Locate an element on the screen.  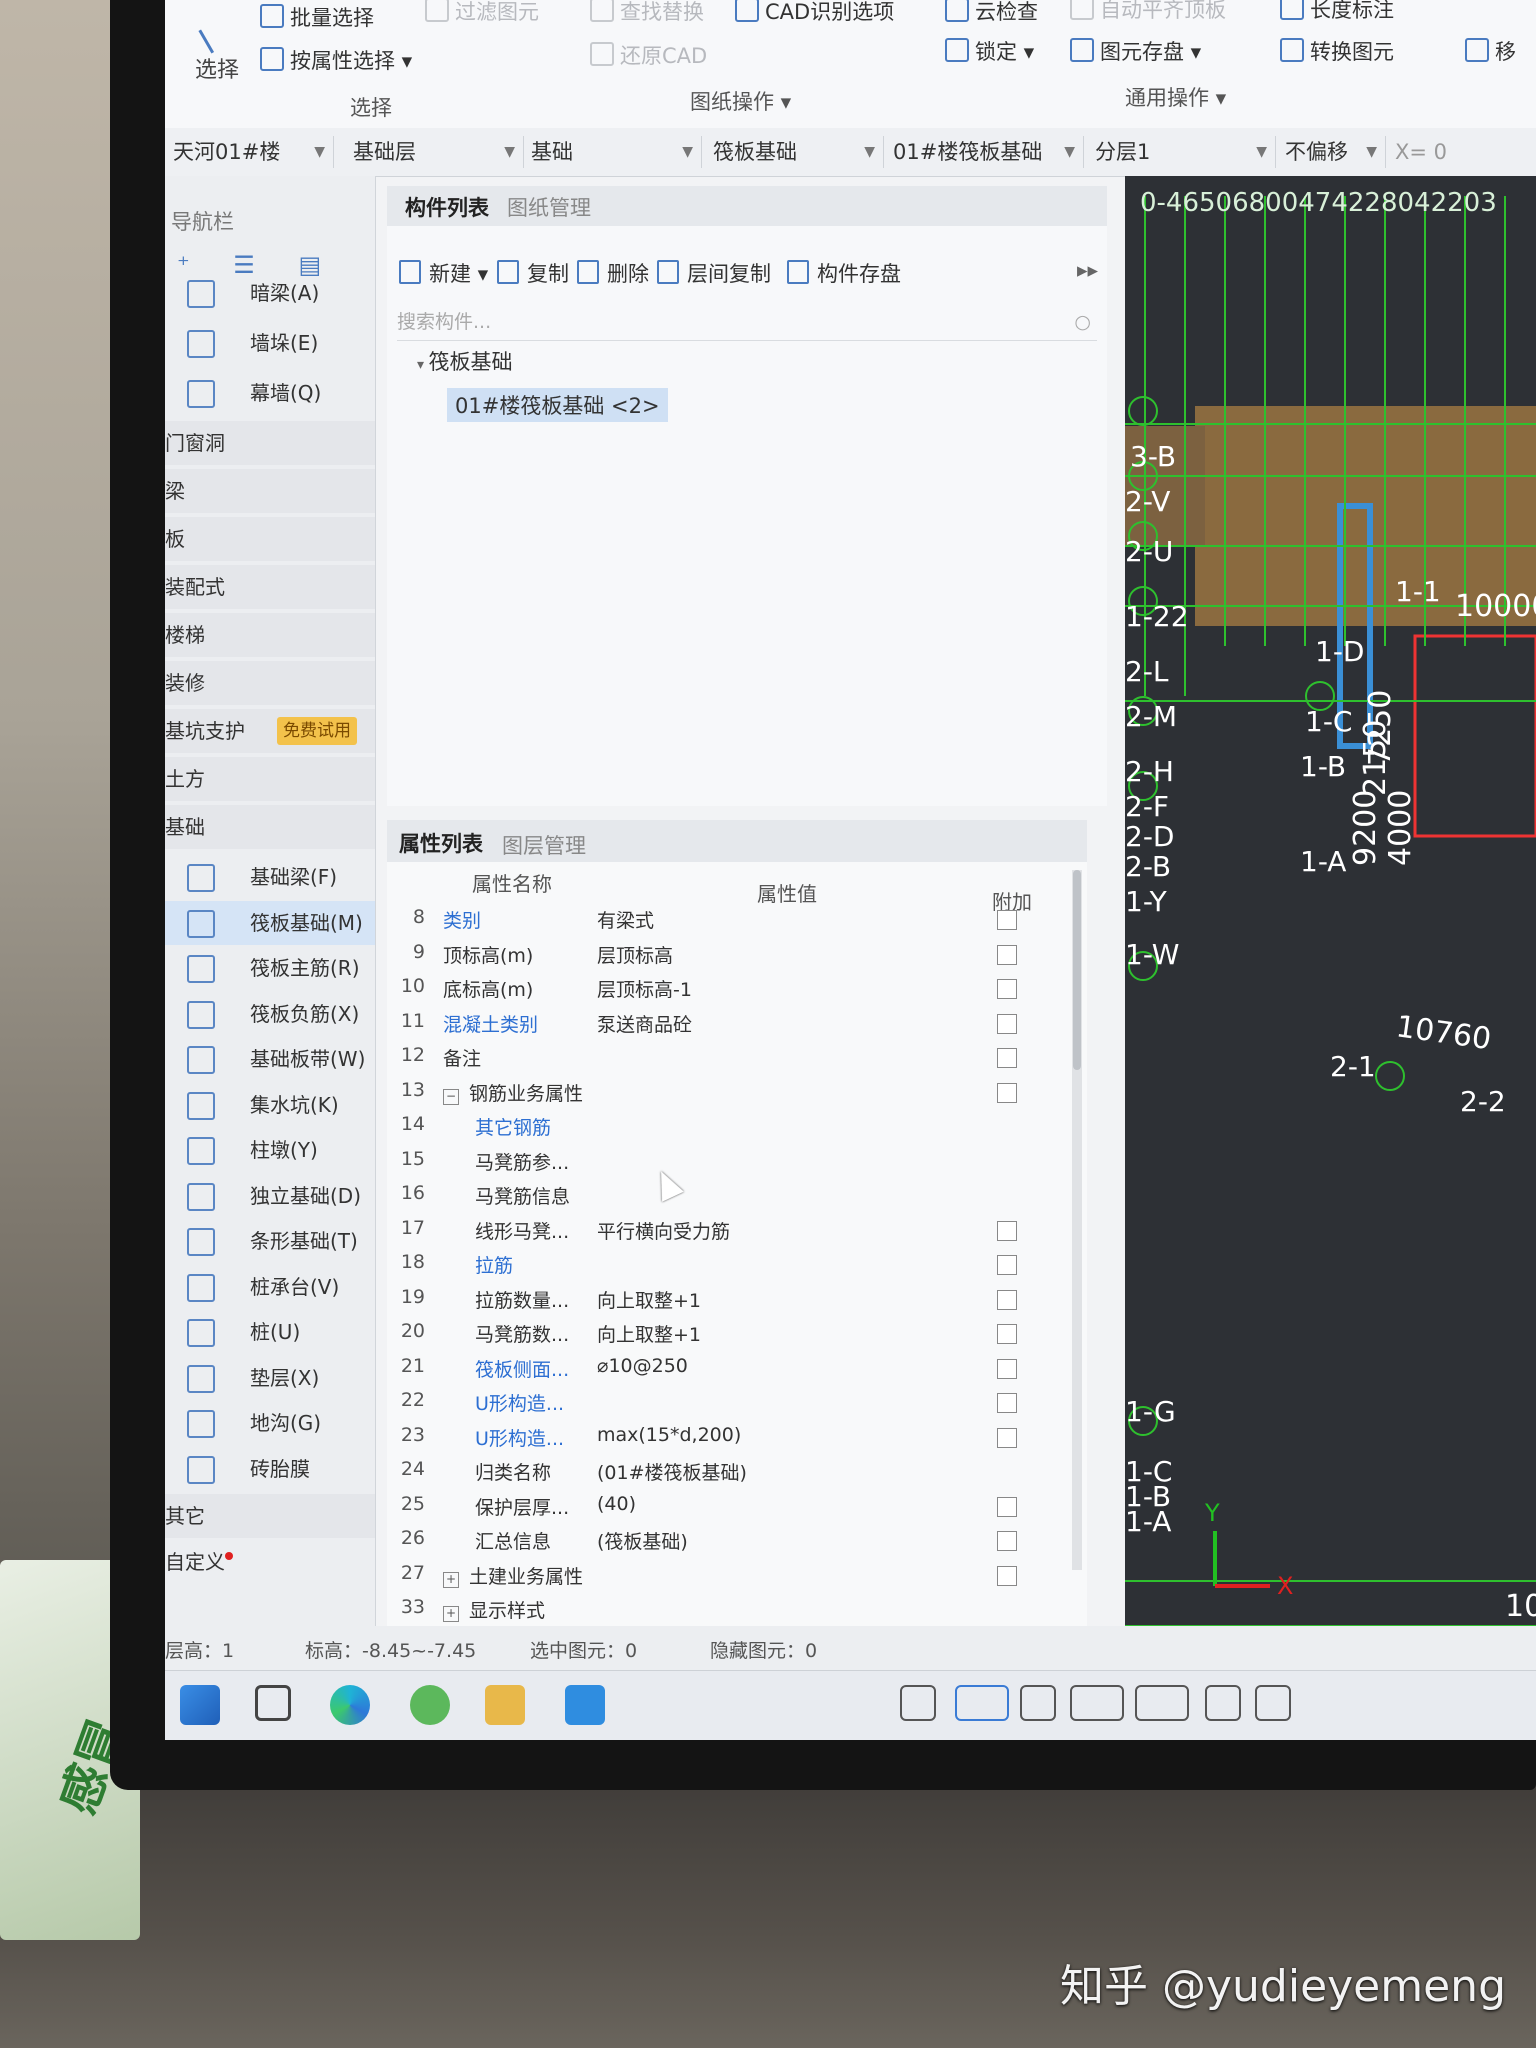
category-select: 基础 ▼ is located at coordinates (612, 152).